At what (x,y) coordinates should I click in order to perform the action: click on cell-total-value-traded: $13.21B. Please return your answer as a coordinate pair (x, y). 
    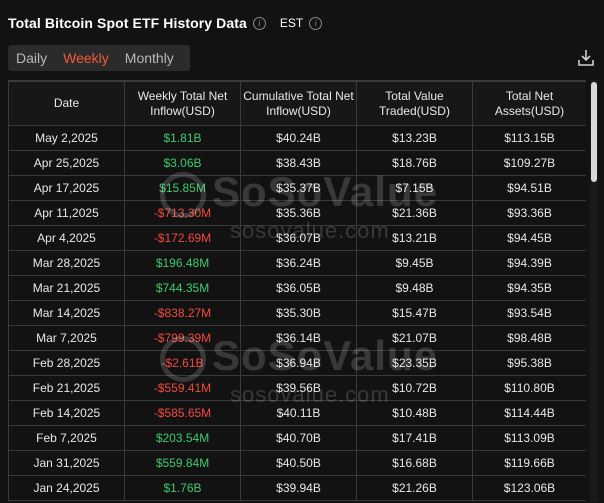
    Looking at the image, I should click on (414, 238).